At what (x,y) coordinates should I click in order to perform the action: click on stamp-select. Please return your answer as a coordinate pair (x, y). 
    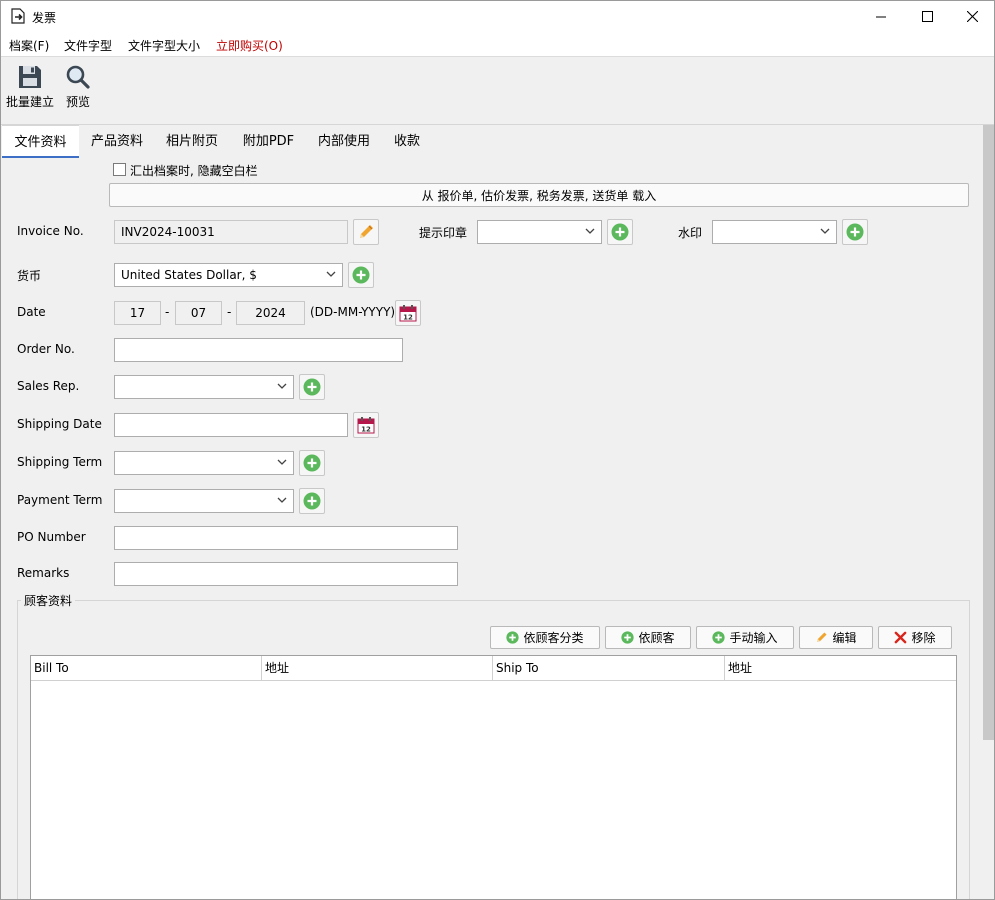
    Looking at the image, I should click on (539, 232).